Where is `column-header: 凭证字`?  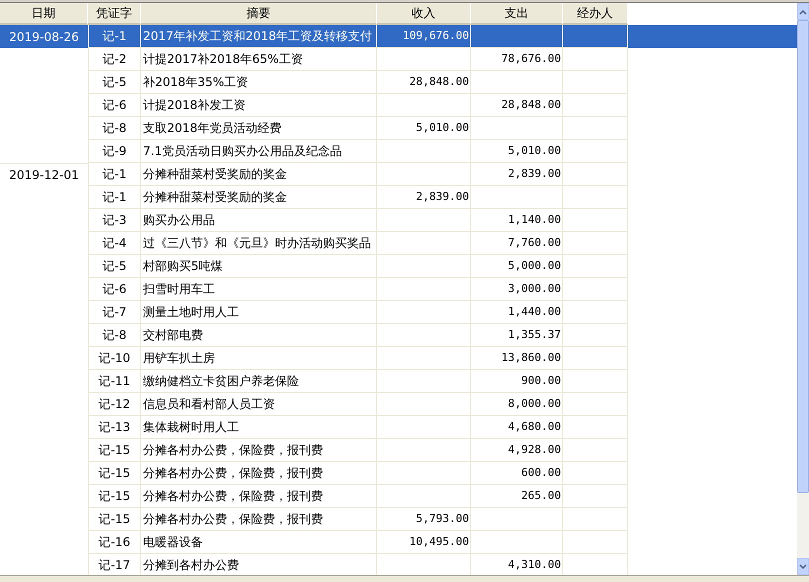 column-header: 凭证字 is located at coordinates (114, 14).